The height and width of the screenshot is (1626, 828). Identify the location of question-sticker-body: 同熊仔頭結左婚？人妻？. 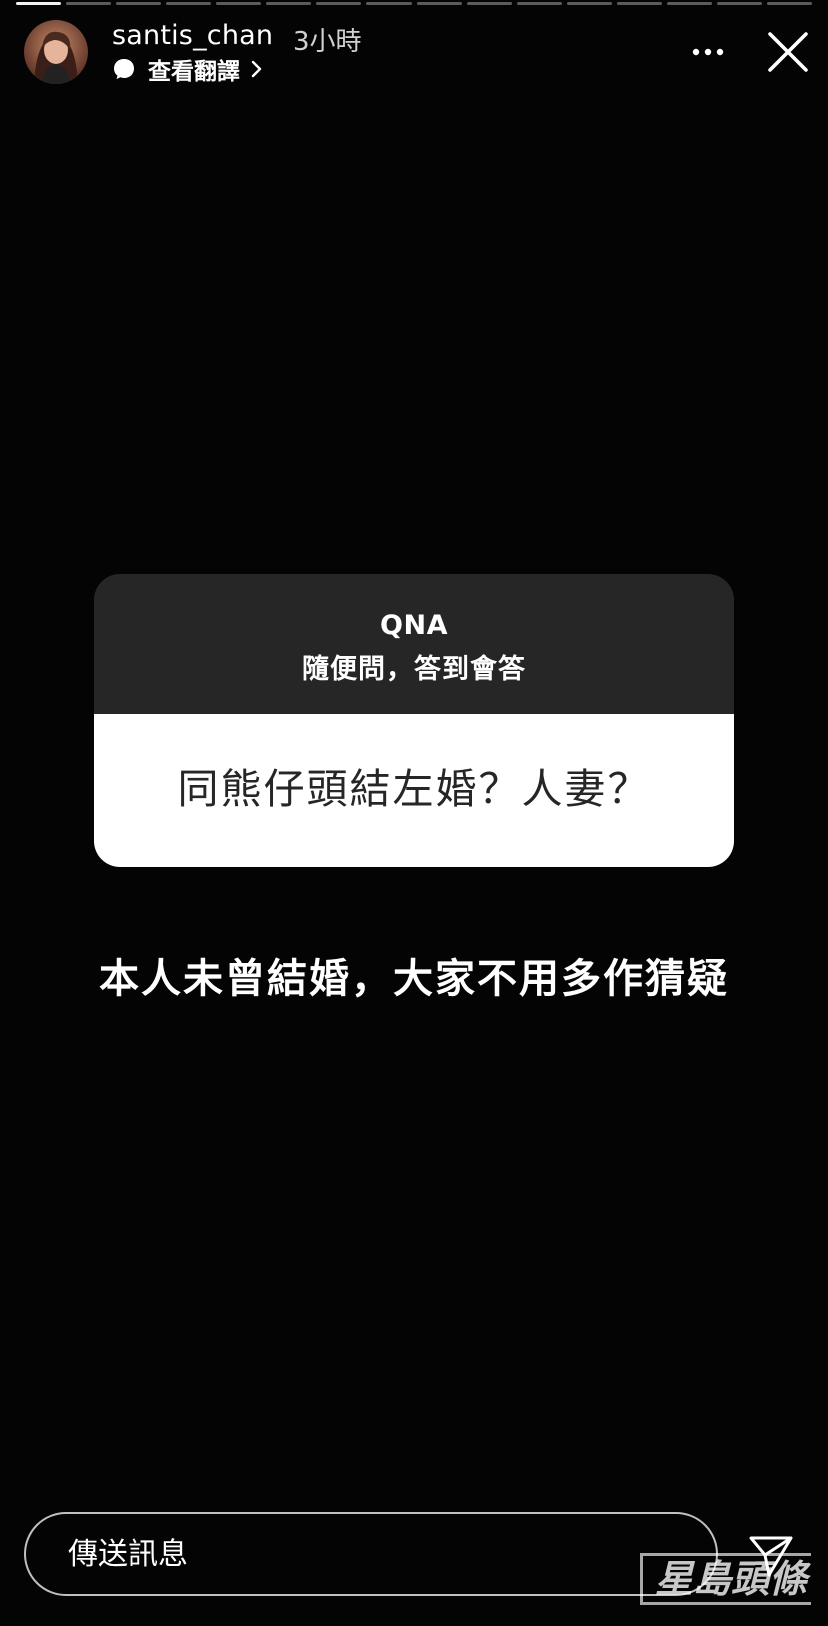
(414, 790).